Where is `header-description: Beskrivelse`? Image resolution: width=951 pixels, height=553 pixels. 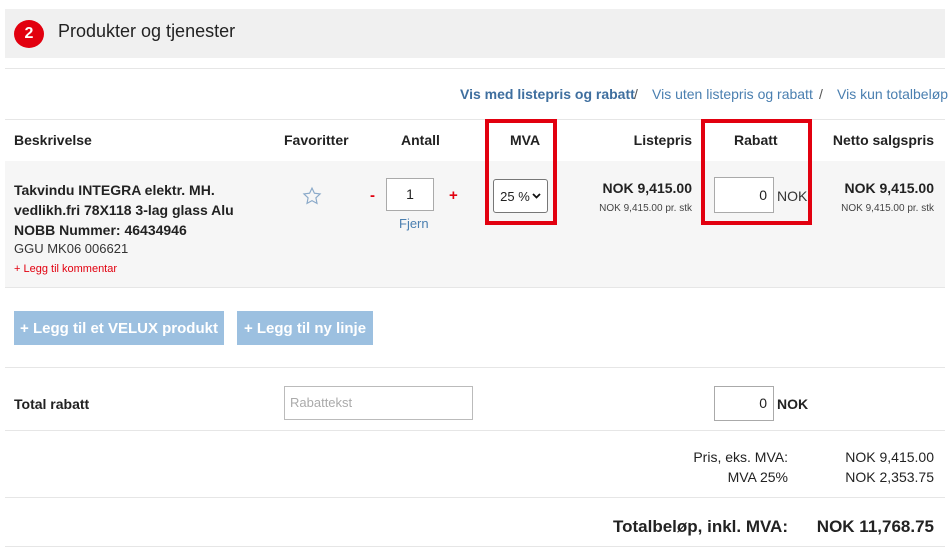
header-description: Beskrivelse is located at coordinates (53, 140).